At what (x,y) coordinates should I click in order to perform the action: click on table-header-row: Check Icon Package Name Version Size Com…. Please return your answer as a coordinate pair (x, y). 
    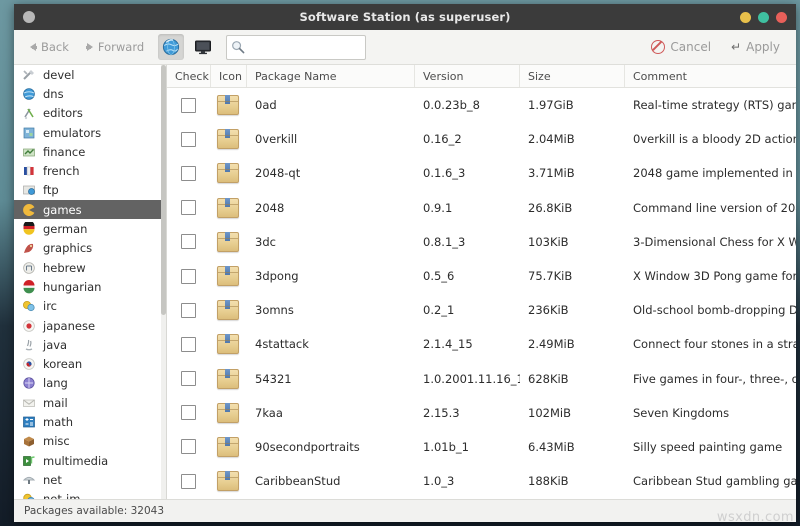
    Looking at the image, I should click on (481, 76).